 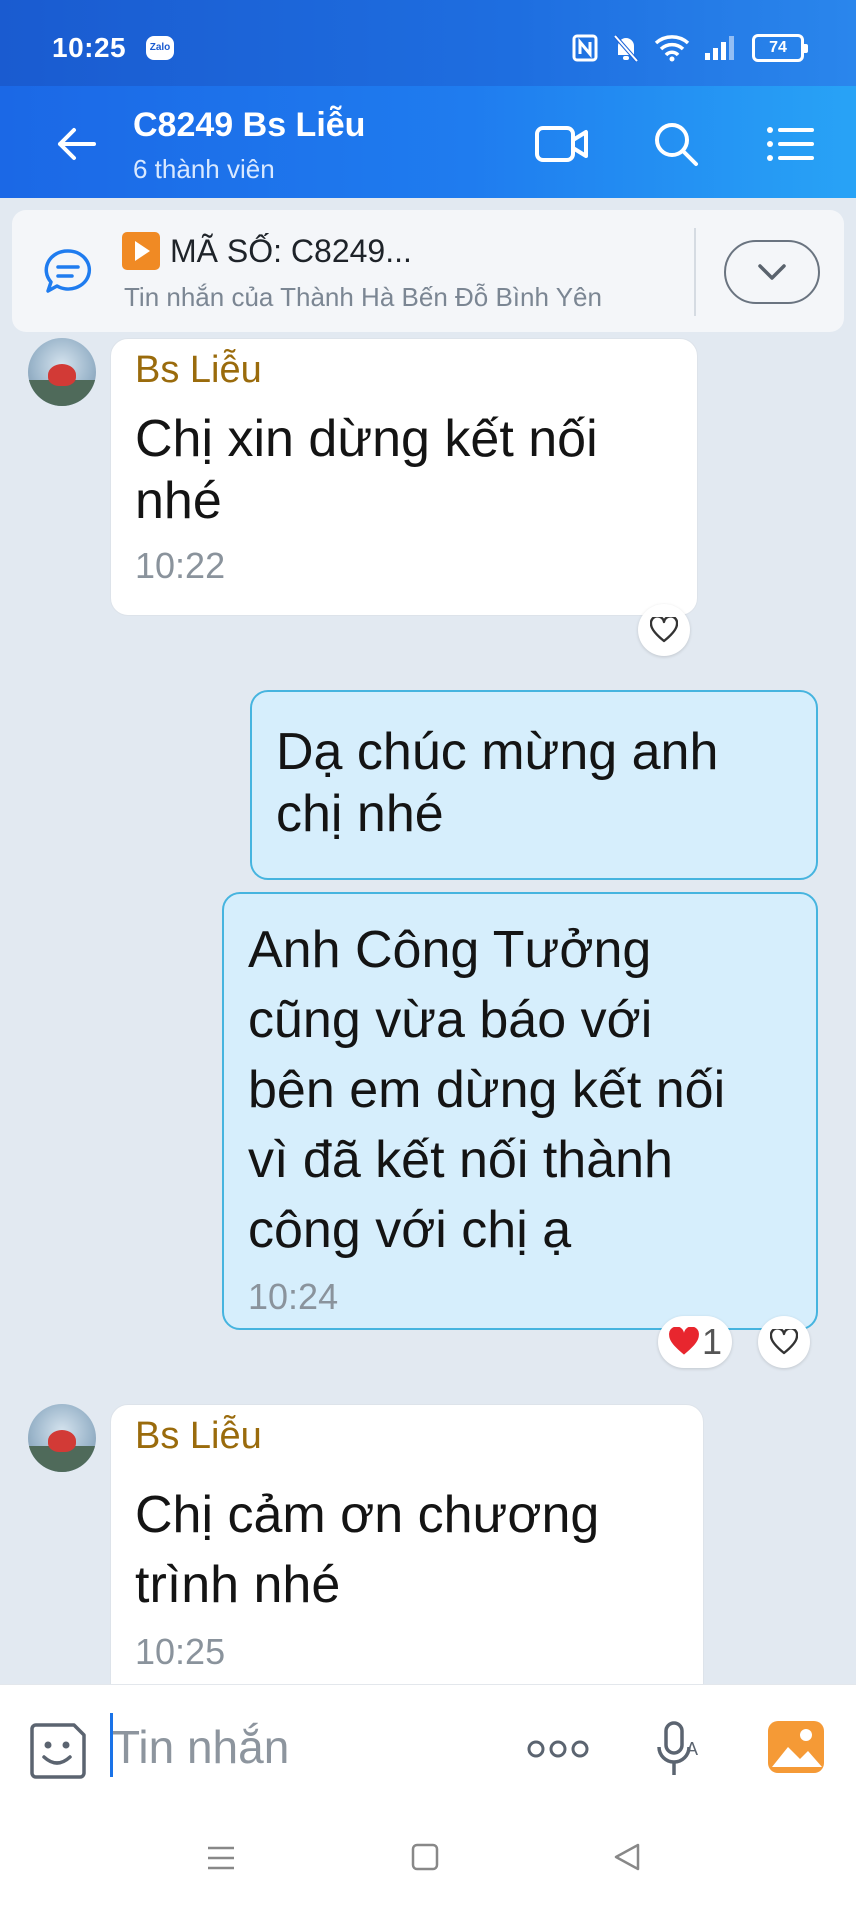 I want to click on message-text-line: Anh Công Tưởng, so click(x=450, y=950).